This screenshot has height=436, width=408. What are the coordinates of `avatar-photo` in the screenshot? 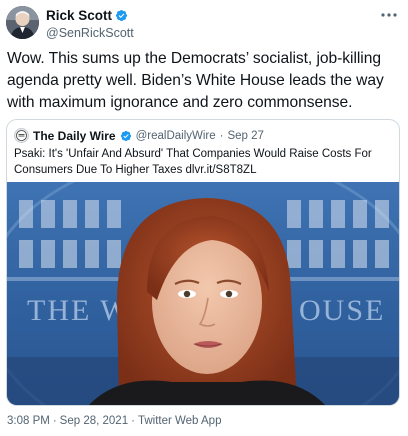 It's located at (22, 22).